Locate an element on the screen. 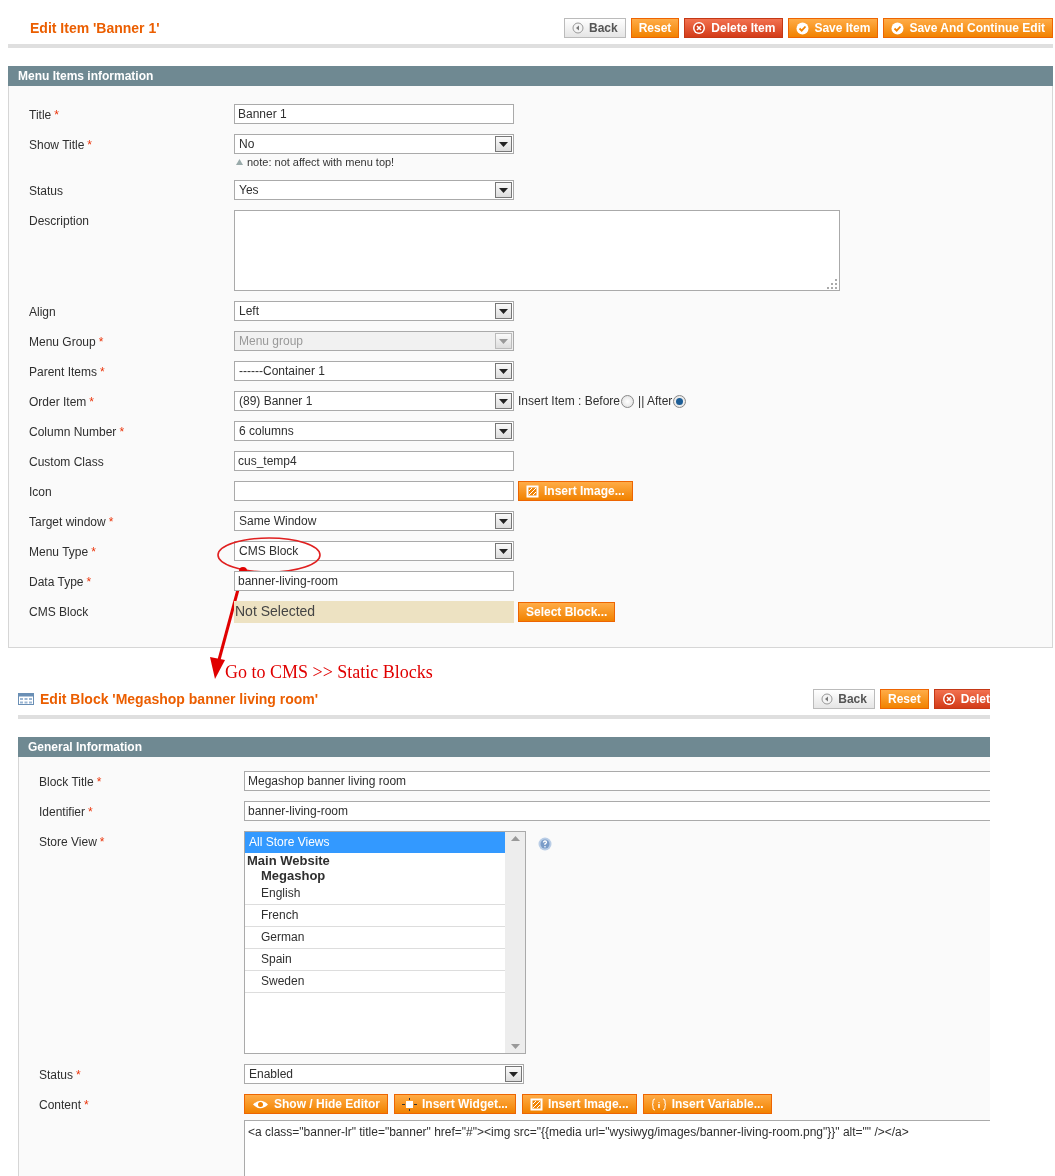  field-label: Block Title is located at coordinates (66, 781).